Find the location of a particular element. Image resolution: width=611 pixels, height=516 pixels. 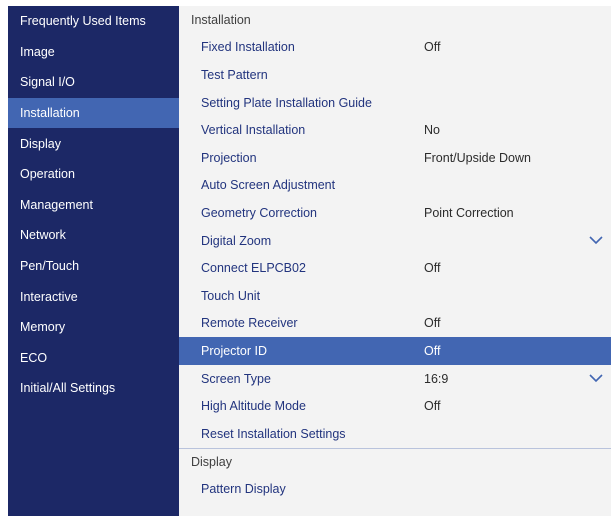

menu-row-digital-zoom: Digital Zoom is located at coordinates (395, 241).